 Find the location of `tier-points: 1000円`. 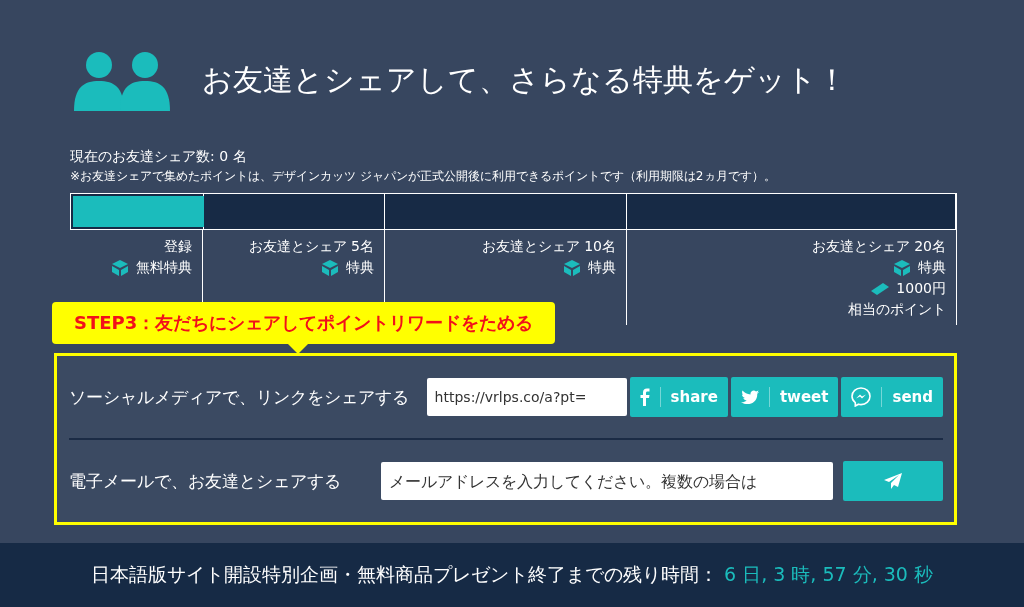

tier-points: 1000円 is located at coordinates (921, 289).